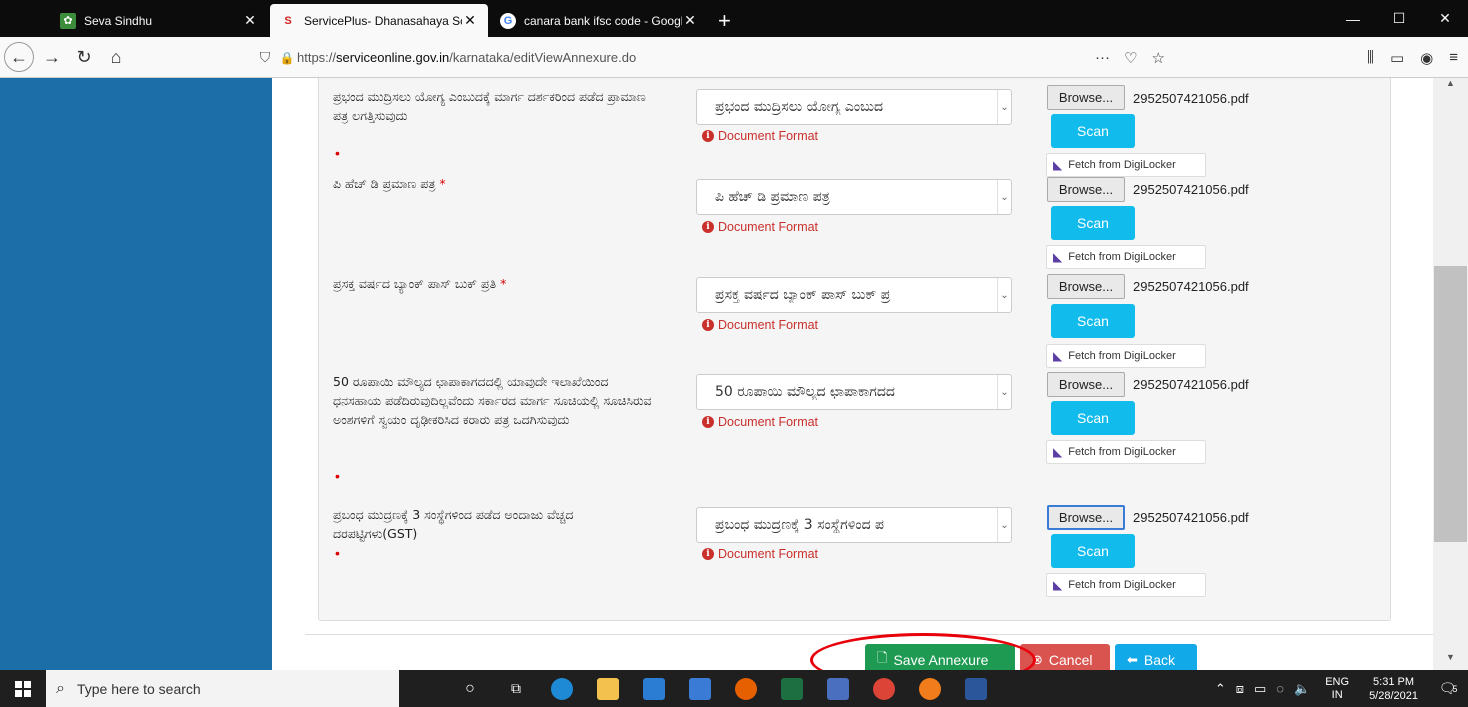 The image size is (1468, 707). Describe the element at coordinates (470, 688) in the screenshot. I see `cortana-icon: ○` at that location.